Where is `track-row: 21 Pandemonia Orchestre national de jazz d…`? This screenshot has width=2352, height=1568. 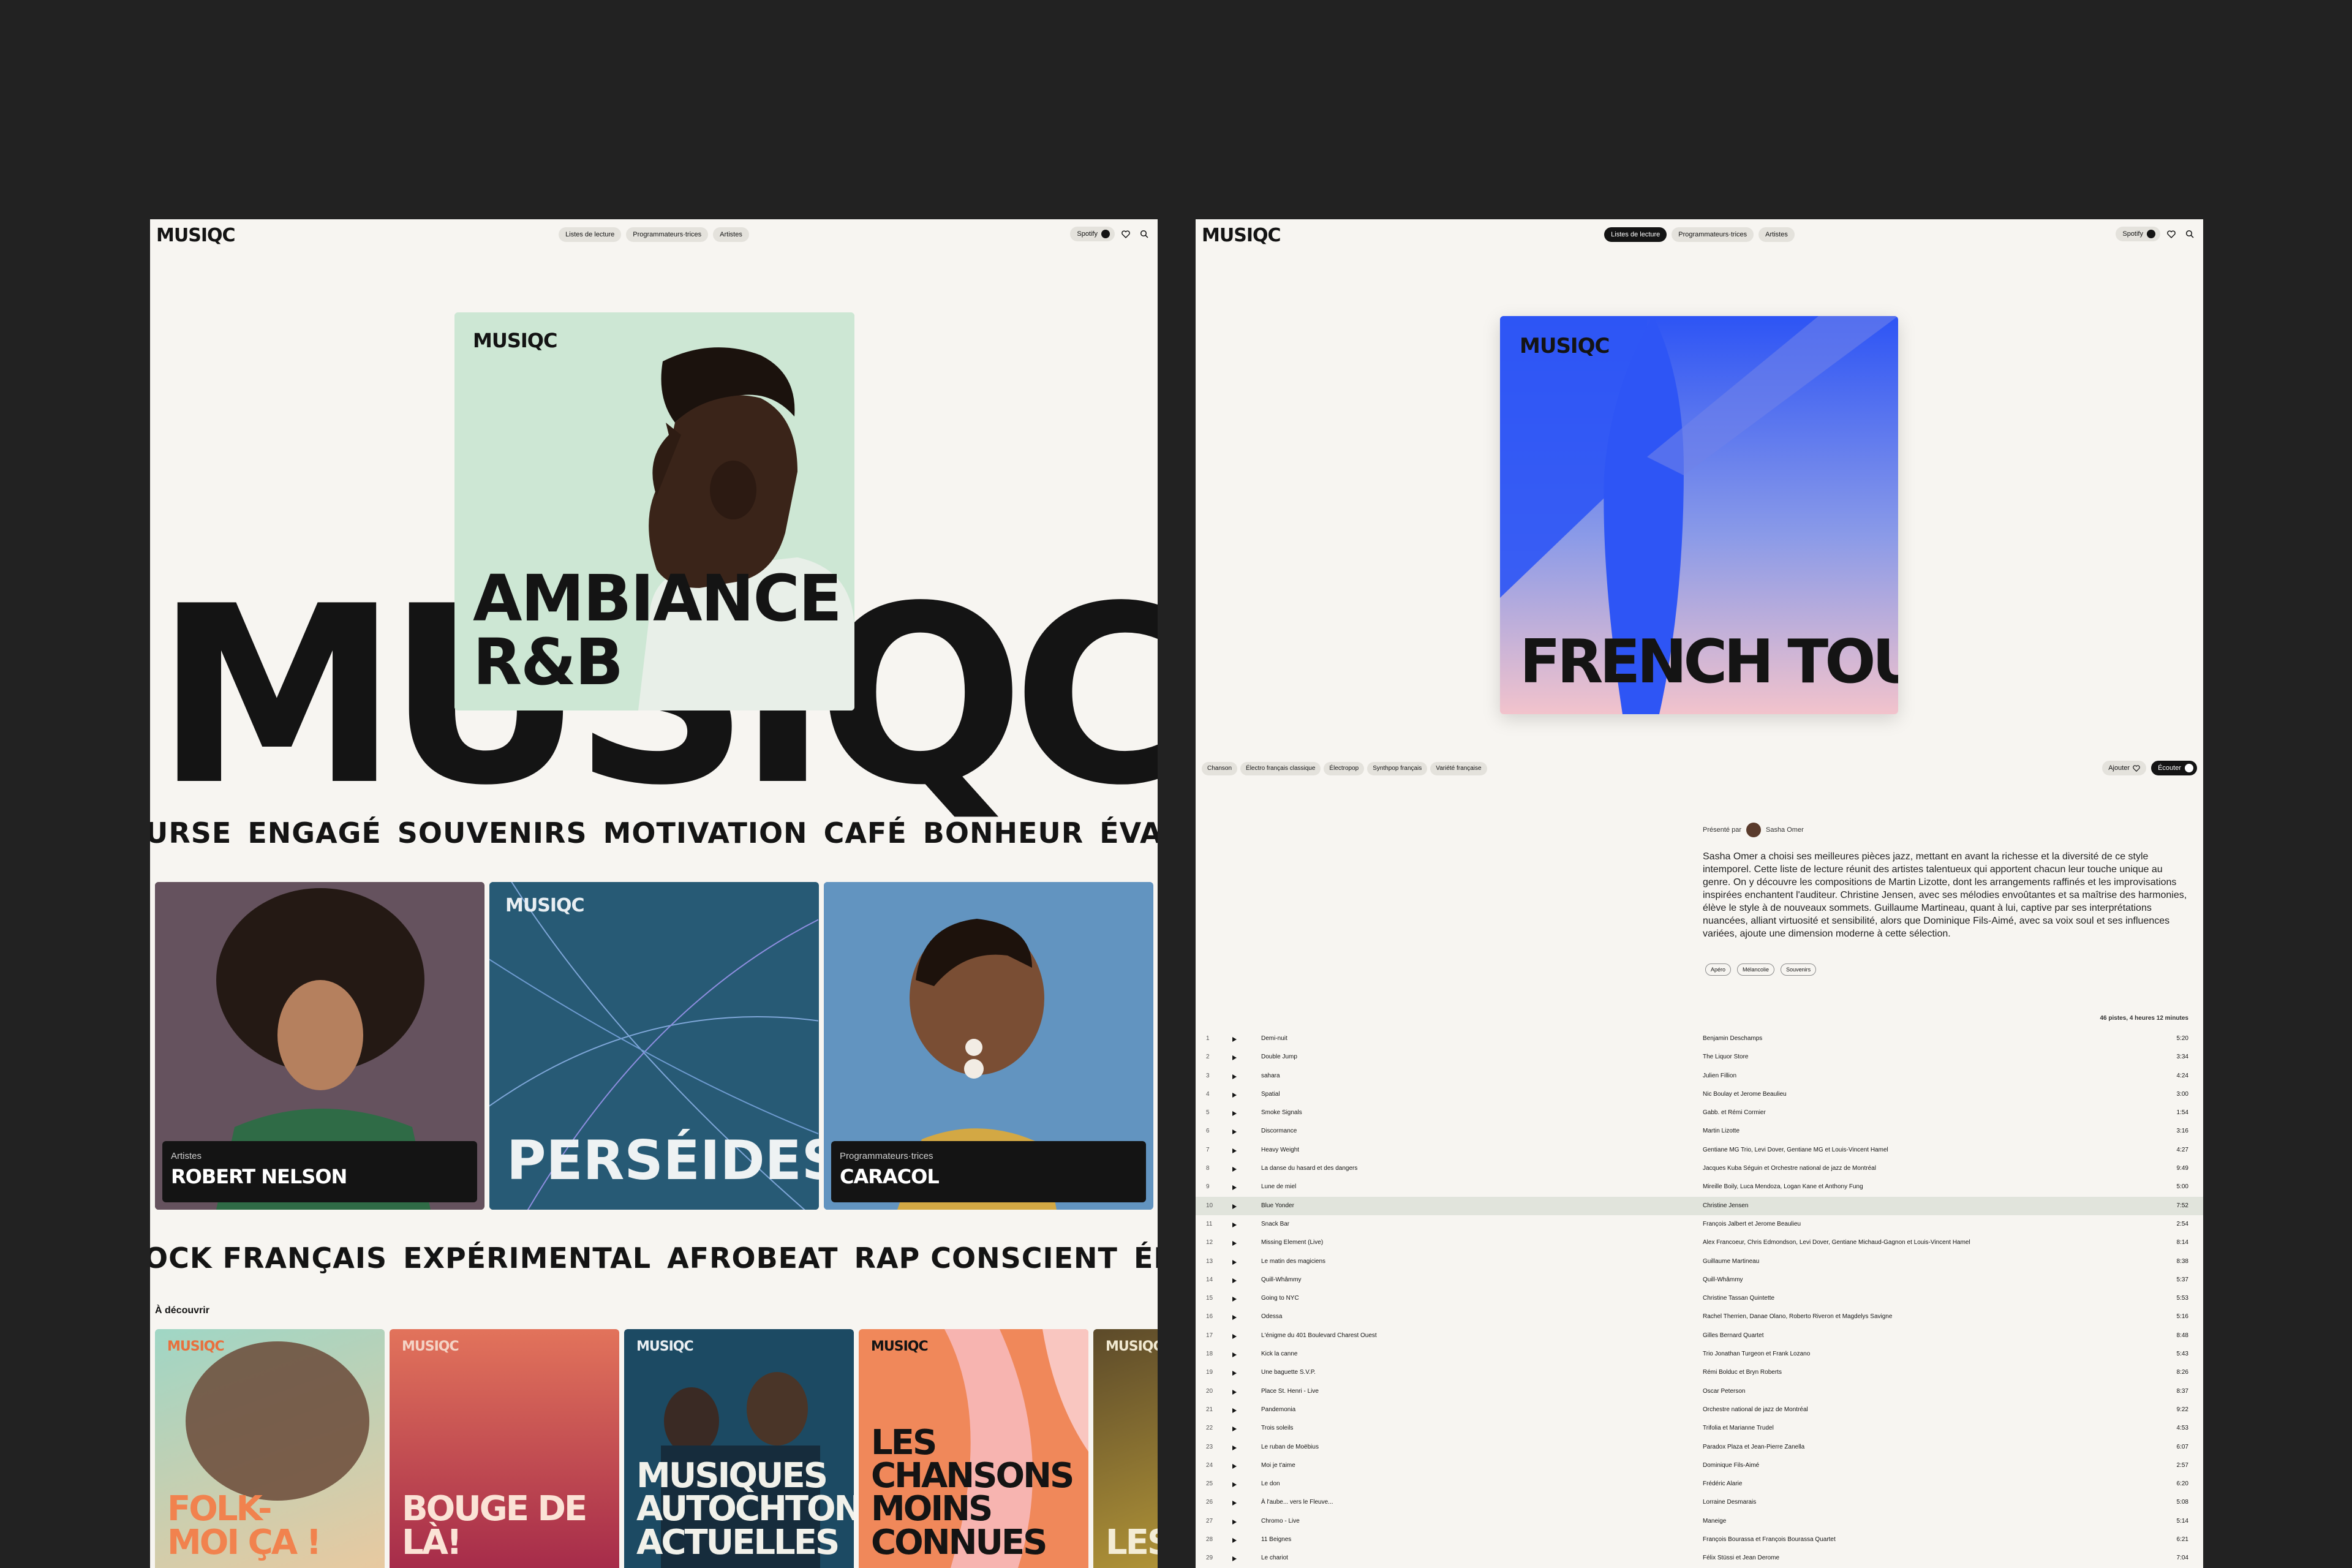
track-row: 21 Pandemonia Orchestre national de jazz d… is located at coordinates (1699, 1410).